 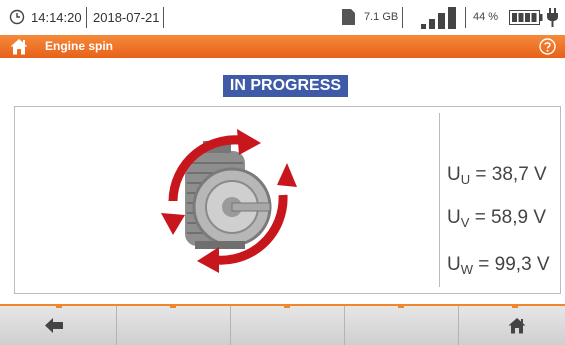 I want to click on status-date: 2018-07-21, so click(x=126, y=17).